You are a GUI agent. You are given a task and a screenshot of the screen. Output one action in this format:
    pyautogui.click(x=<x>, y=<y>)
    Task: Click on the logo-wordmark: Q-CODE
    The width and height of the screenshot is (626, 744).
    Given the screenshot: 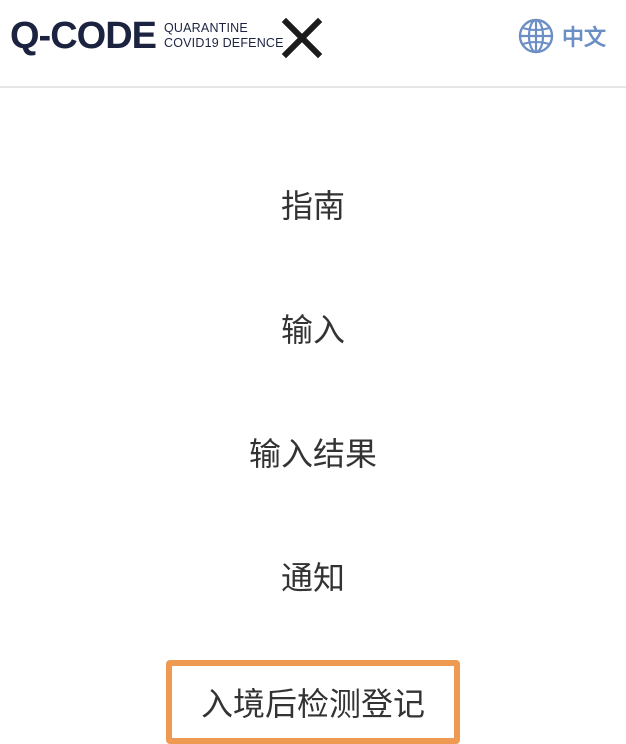 What is the action you would take?
    pyautogui.click(x=83, y=36)
    